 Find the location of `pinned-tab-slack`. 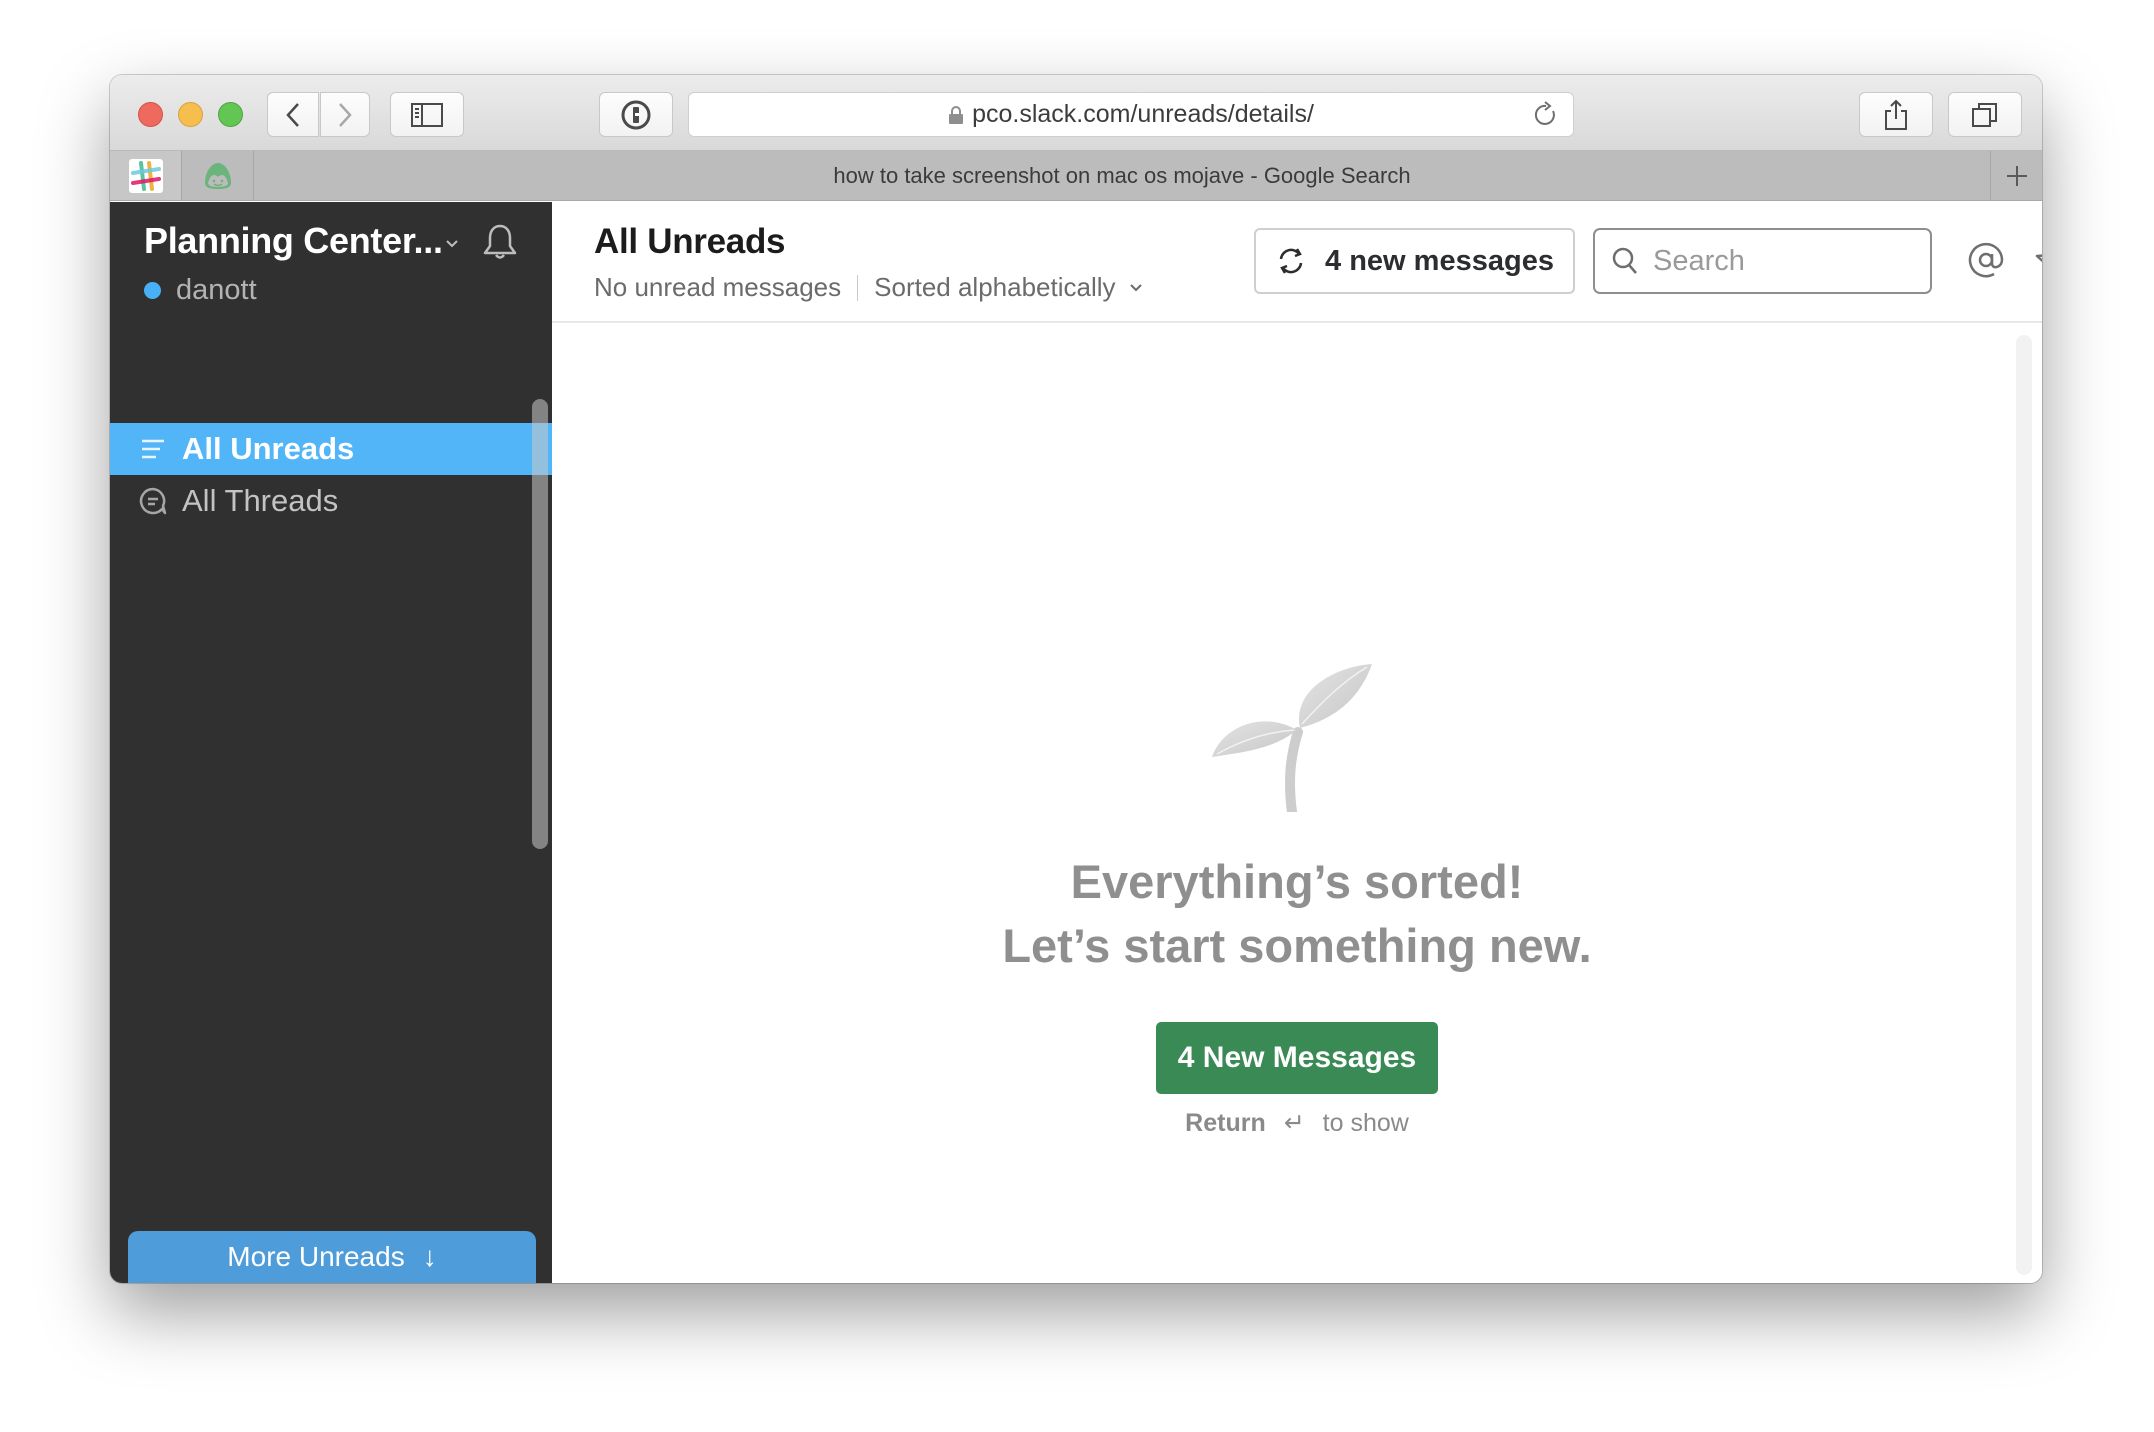

pinned-tab-slack is located at coordinates (146, 175).